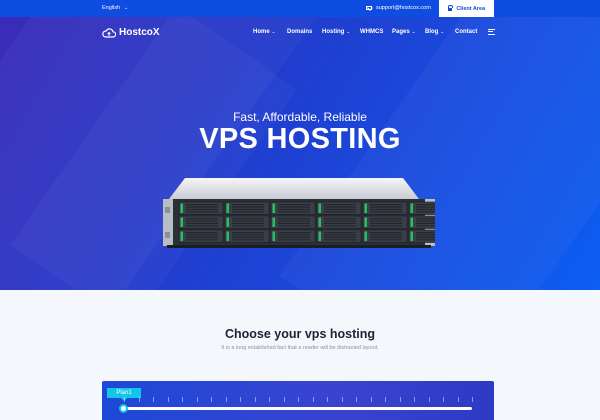  Describe the element at coordinates (124, 393) in the screenshot. I see `plan-badge-label: Plan1` at that location.